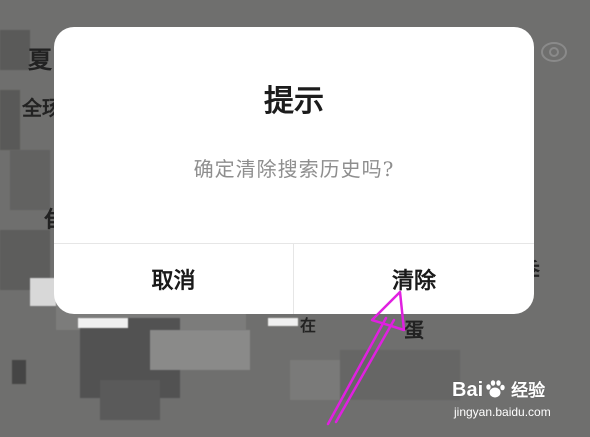  Describe the element at coordinates (294, 101) in the screenshot. I see `dialog-title: 提示` at that location.